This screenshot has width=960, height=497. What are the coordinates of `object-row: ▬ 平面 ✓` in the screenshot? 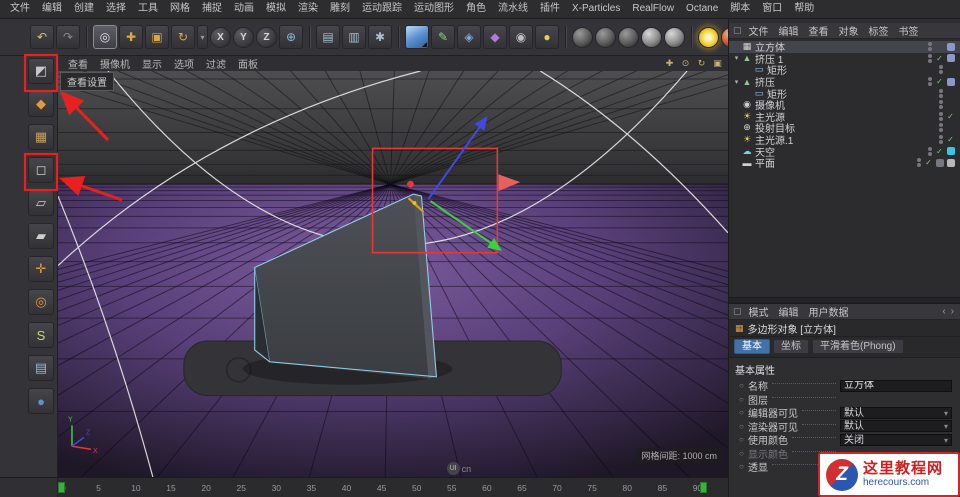 It's located at (844, 163).